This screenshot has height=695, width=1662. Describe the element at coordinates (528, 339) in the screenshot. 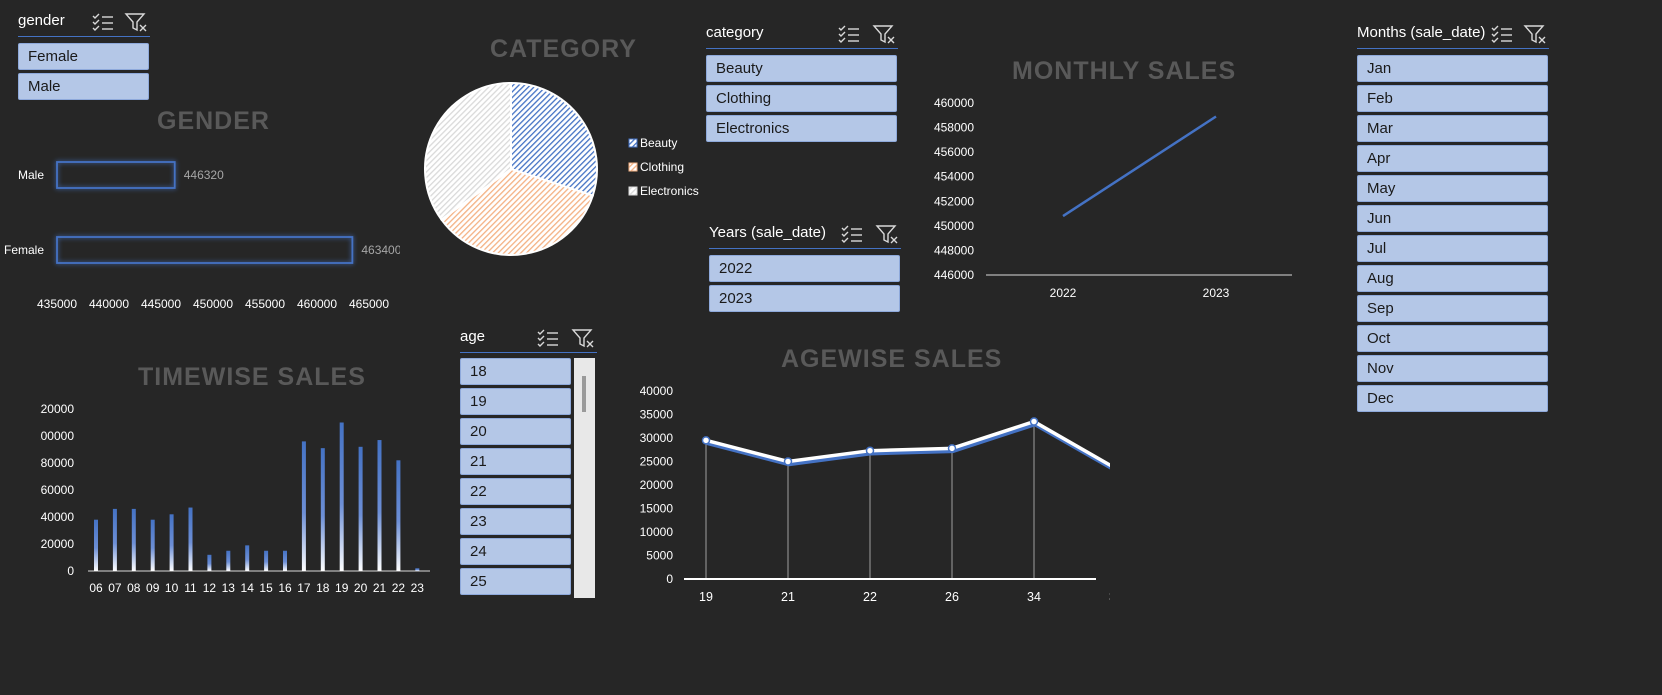

I see `age-slicer-header: age` at that location.